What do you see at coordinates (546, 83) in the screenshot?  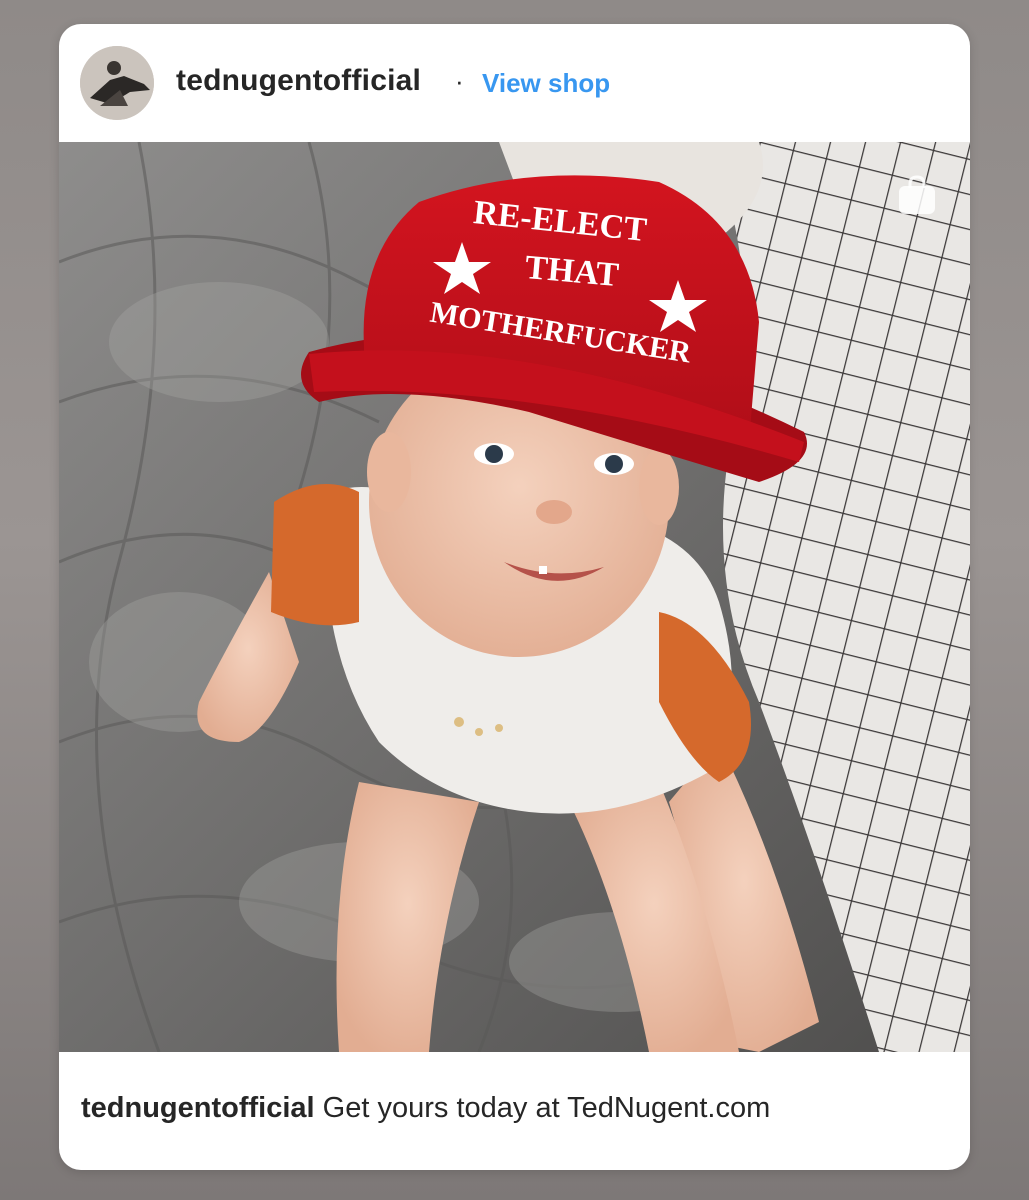 I see `view-shop-link: View shop` at bounding box center [546, 83].